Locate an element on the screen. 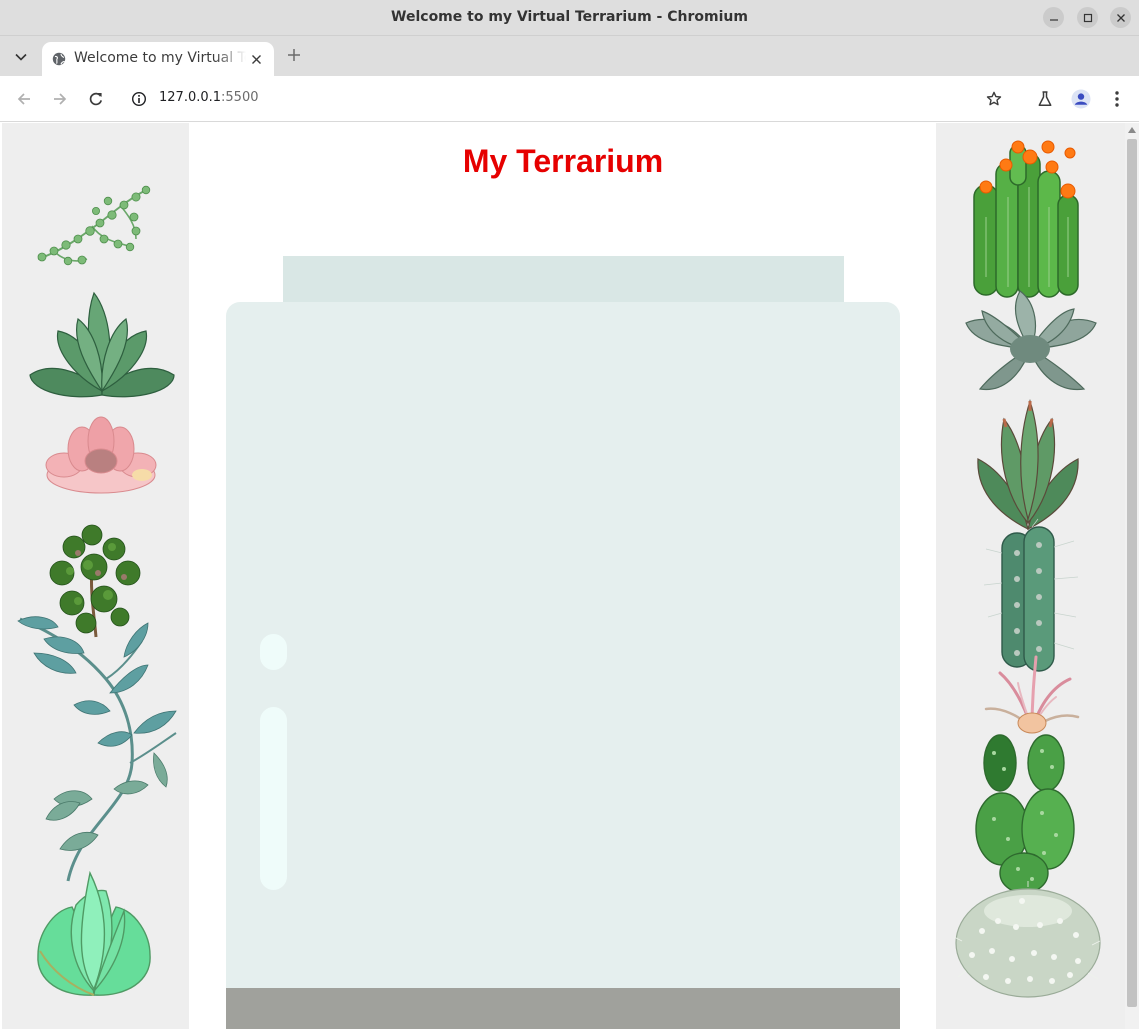 This screenshot has height=1029, width=1139. menu-kebab-icon is located at coordinates (1117, 99).